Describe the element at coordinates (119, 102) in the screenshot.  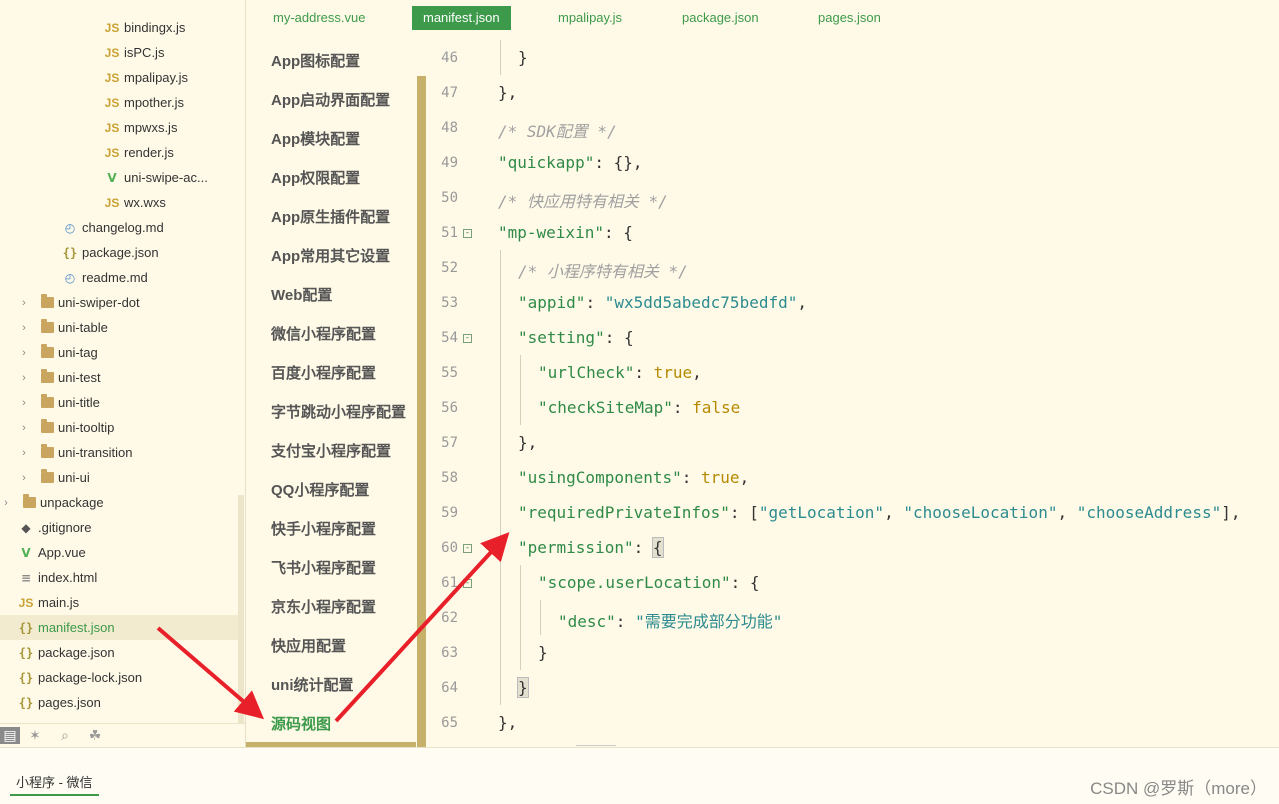
I see `tree-item: JS mpother.js` at that location.